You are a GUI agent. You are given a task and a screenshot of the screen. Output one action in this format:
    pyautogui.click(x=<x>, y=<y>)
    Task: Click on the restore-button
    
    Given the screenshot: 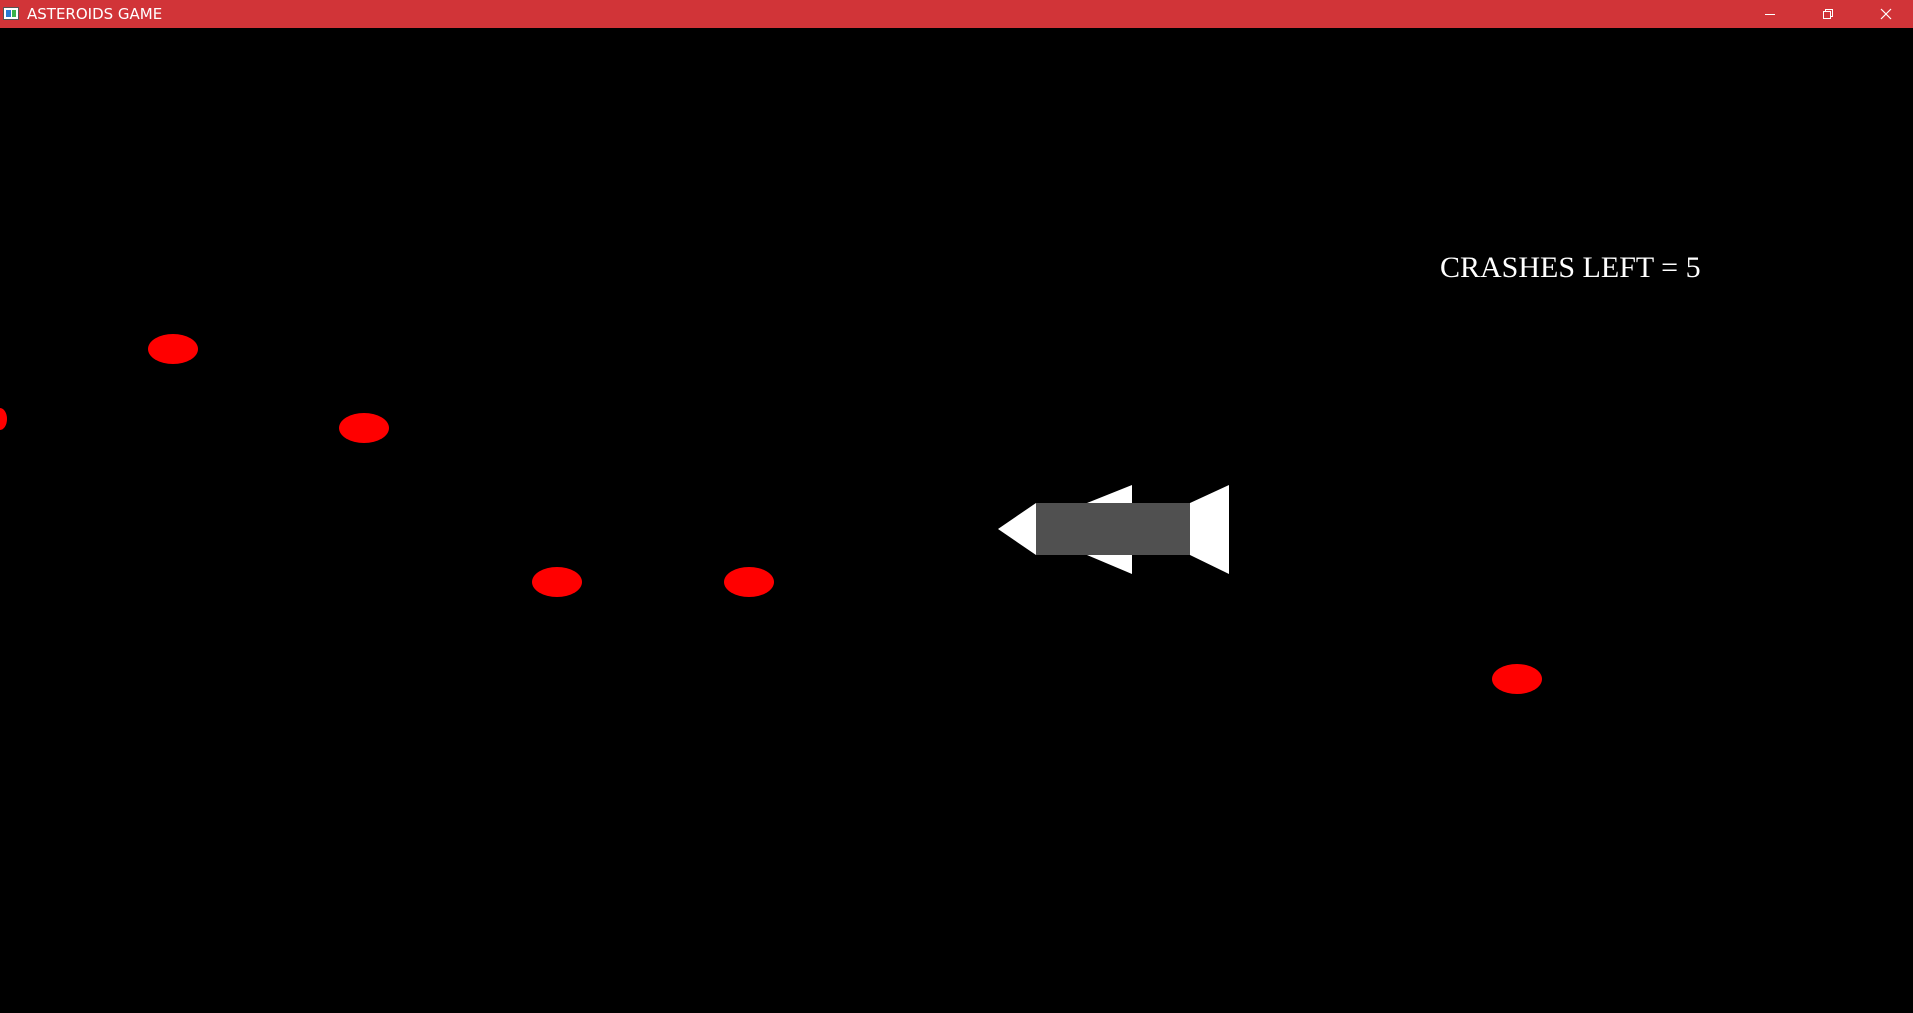 What is the action you would take?
    pyautogui.click(x=1828, y=14)
    